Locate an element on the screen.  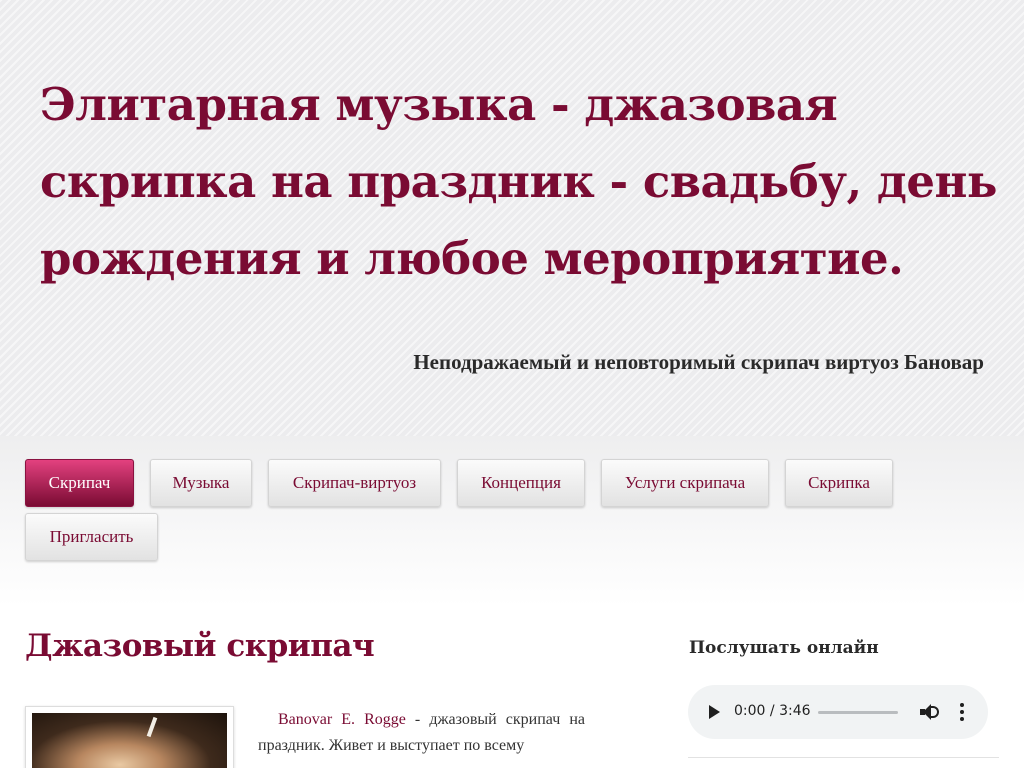
play-icon is located at coordinates (714, 712).